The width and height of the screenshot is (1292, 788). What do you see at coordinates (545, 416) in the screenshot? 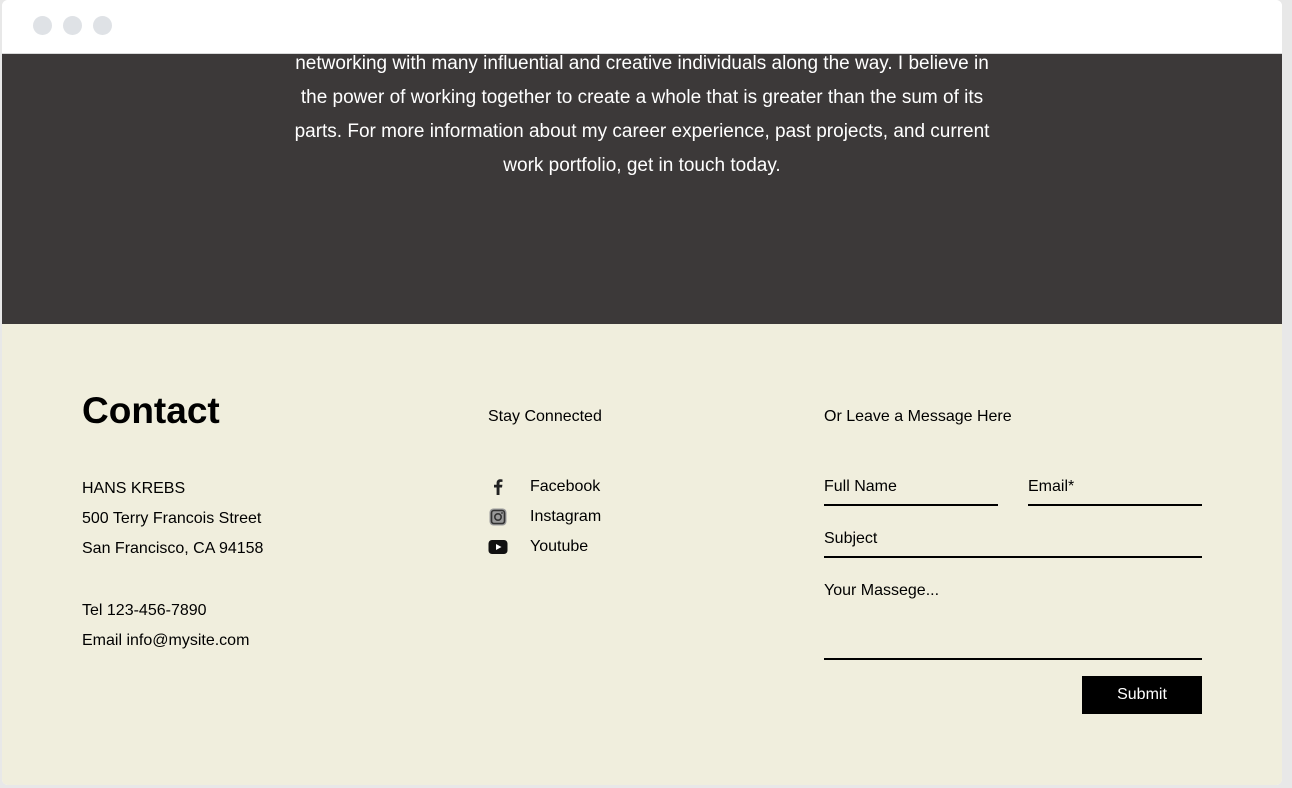
I see `stay-connected-heading: Stay Connected` at bounding box center [545, 416].